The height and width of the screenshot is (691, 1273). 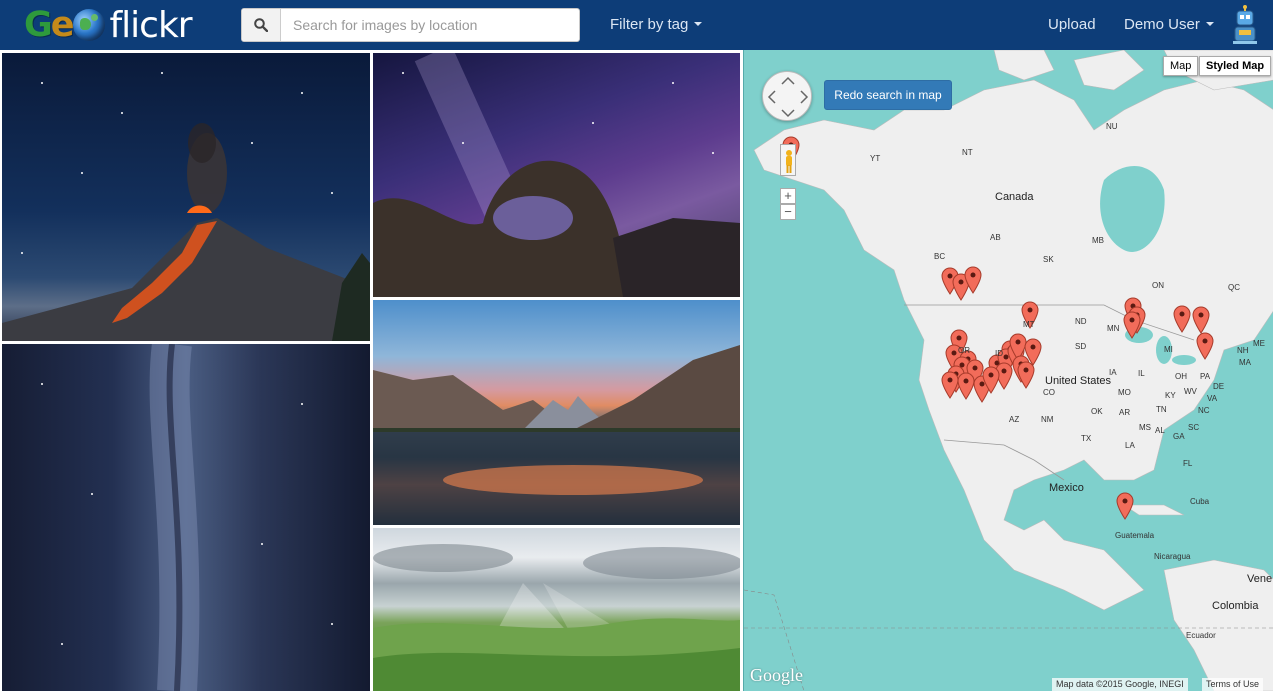 What do you see at coordinates (1188, 463) in the screenshot?
I see `label-fl: FL` at bounding box center [1188, 463].